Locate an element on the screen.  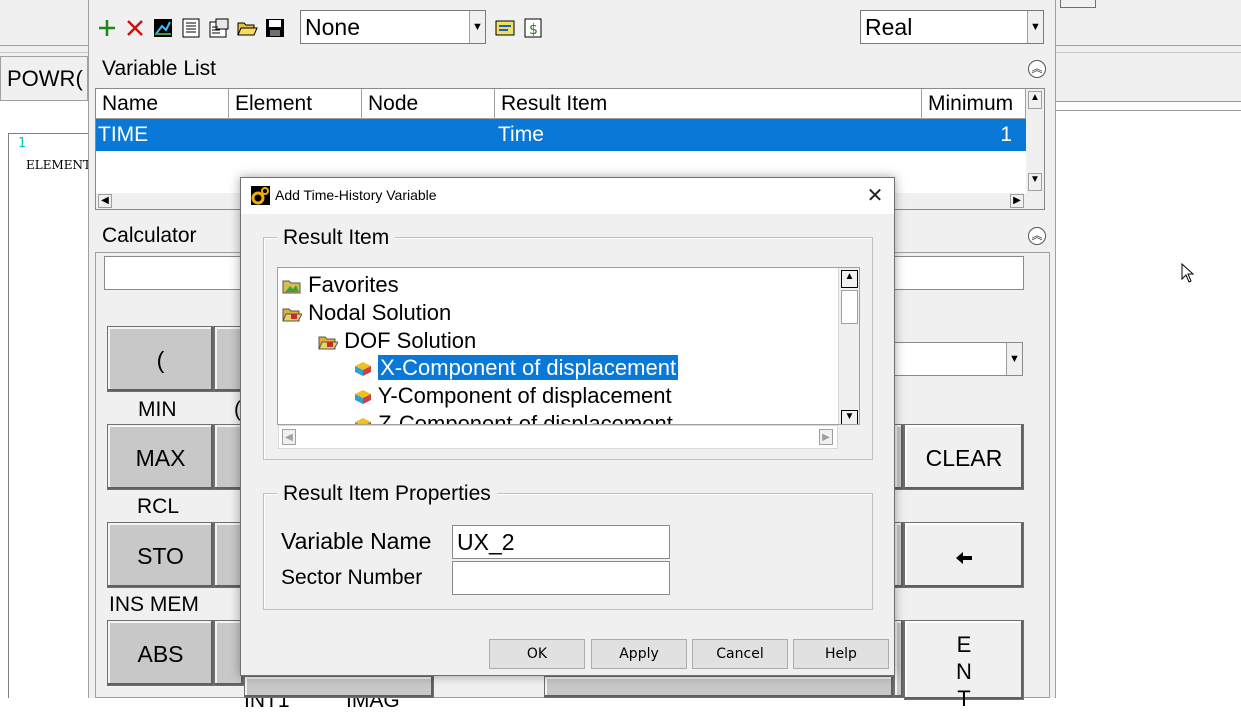
close-icon: ✕ is located at coordinates (875, 196).